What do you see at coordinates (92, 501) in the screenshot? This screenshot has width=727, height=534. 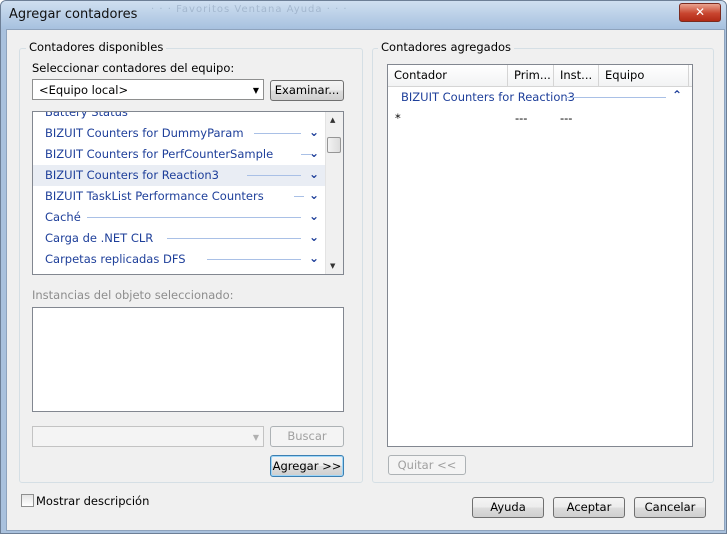 I see `show-description-label: Mostrar descripción` at bounding box center [92, 501].